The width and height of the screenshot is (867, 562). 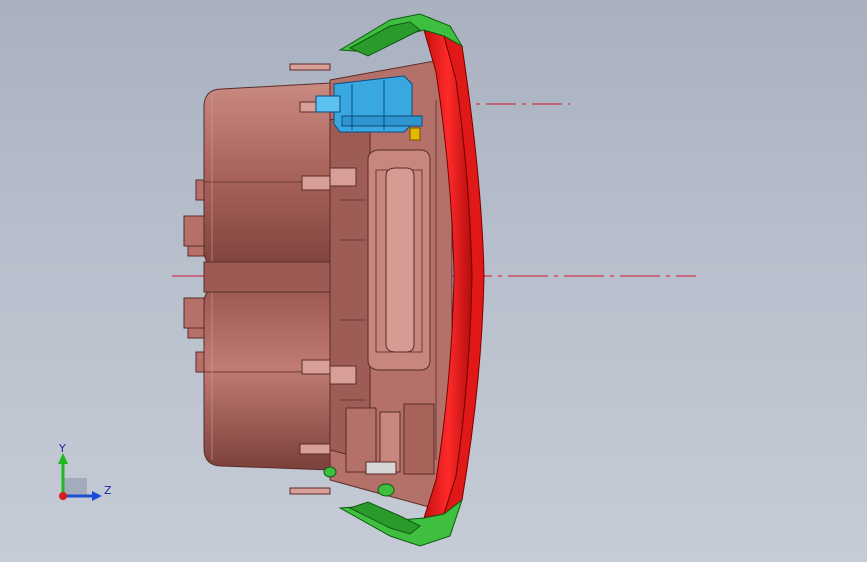 I want to click on orientation-triad: Y Z, so click(x=86, y=475).